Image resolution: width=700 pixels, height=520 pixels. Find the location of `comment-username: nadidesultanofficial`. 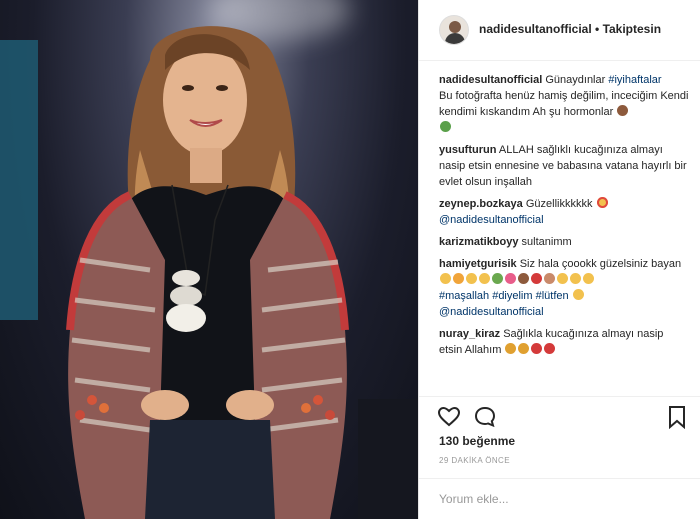

comment-username: nadidesultanofficial is located at coordinates (490, 80).